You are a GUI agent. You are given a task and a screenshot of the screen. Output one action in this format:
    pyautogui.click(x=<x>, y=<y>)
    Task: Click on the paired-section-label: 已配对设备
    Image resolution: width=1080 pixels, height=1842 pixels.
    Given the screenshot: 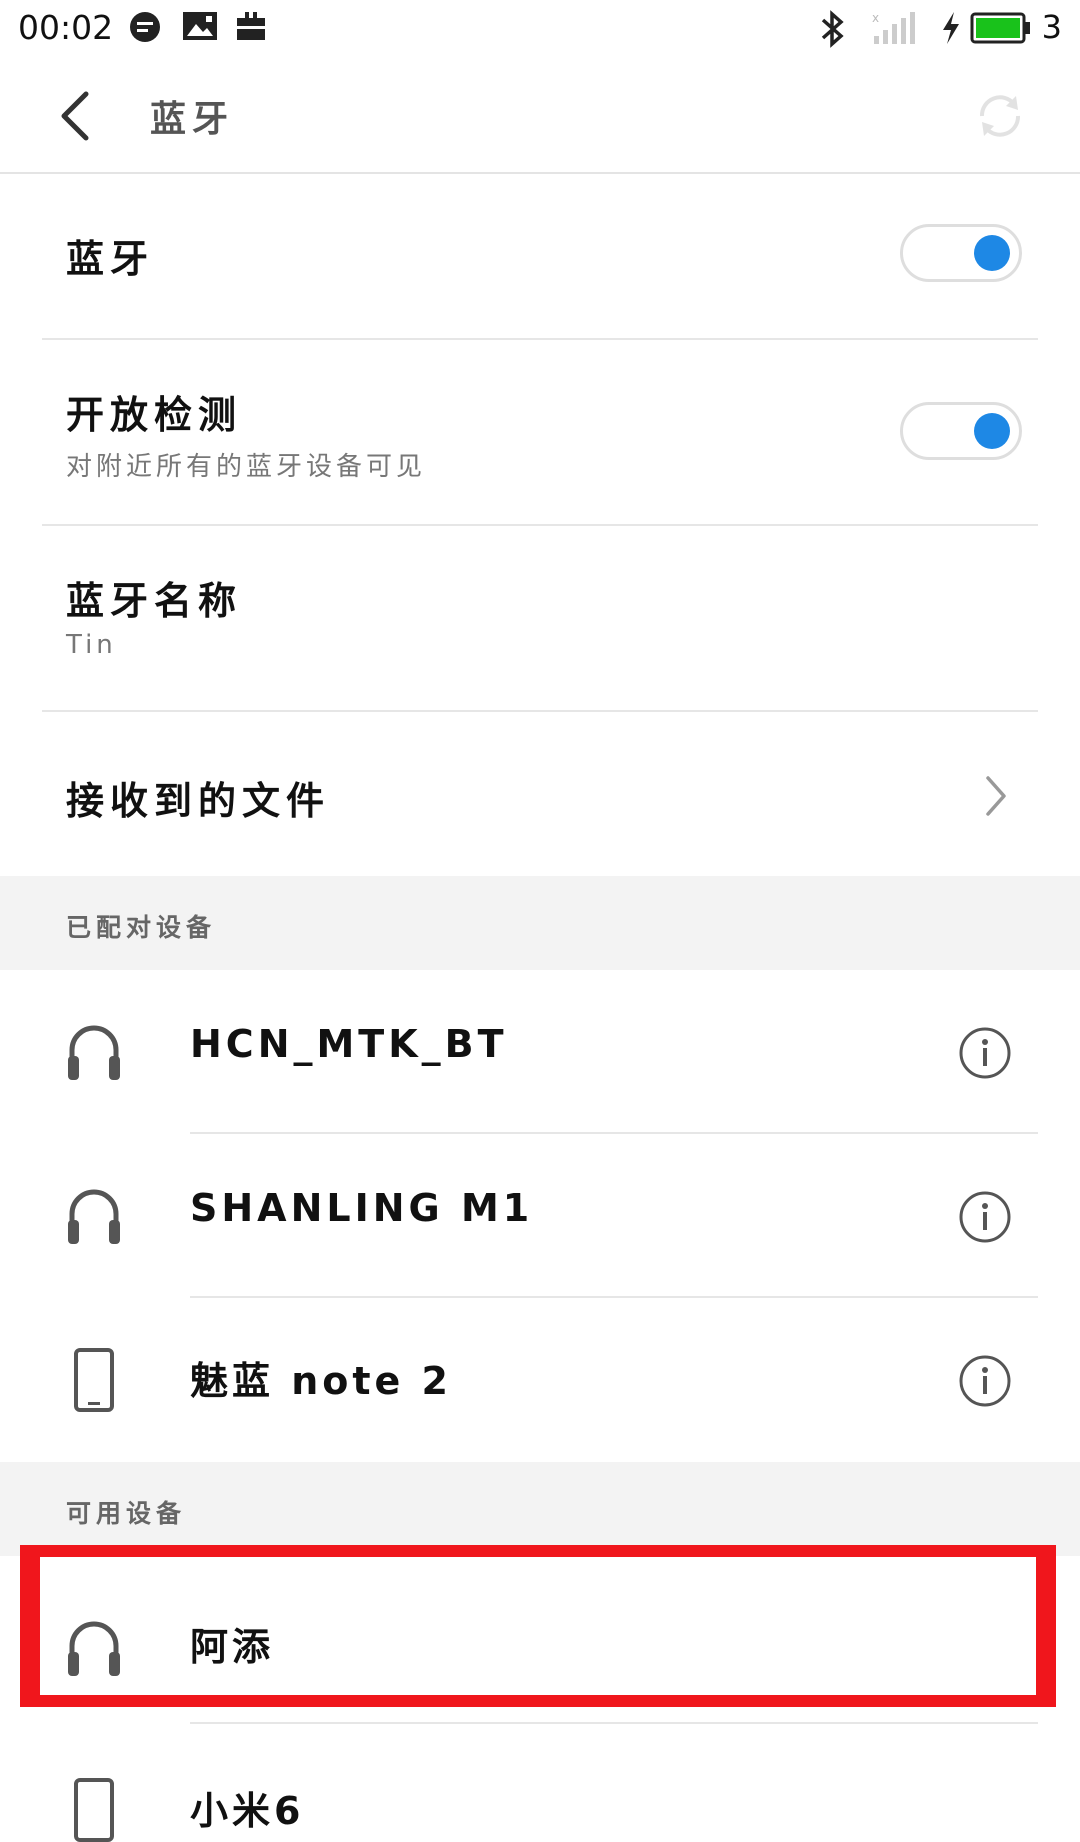 What is the action you would take?
    pyautogui.click(x=141, y=927)
    